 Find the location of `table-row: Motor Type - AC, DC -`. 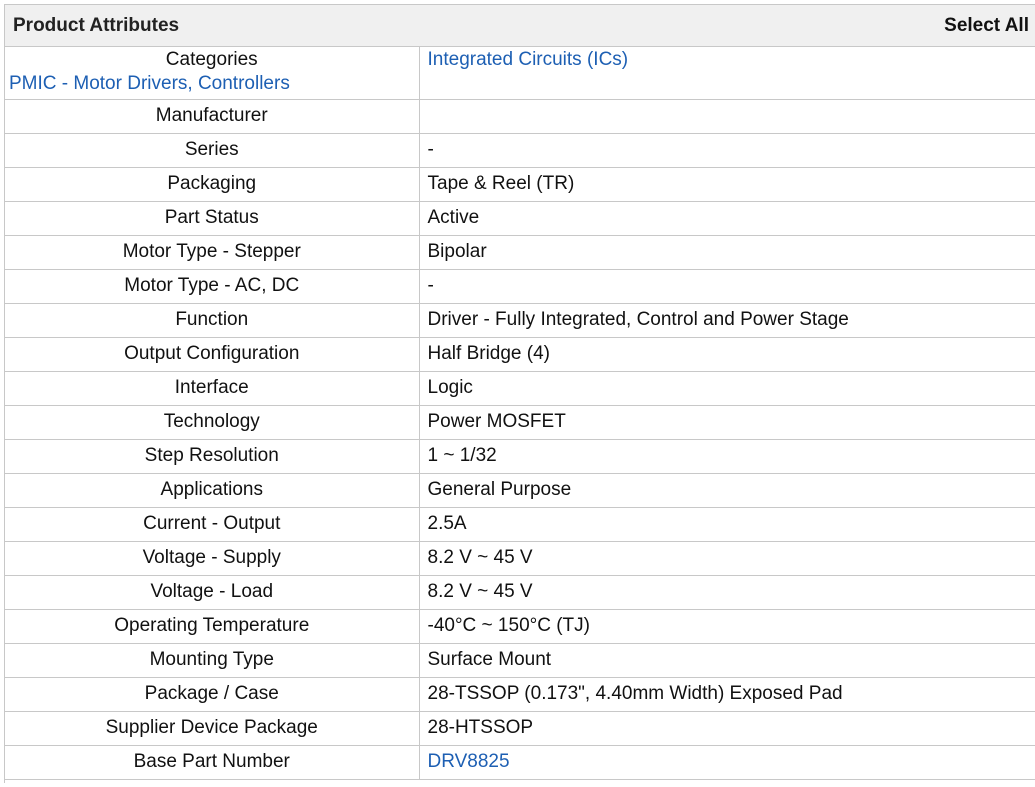

table-row: Motor Type - AC, DC - is located at coordinates (520, 286).